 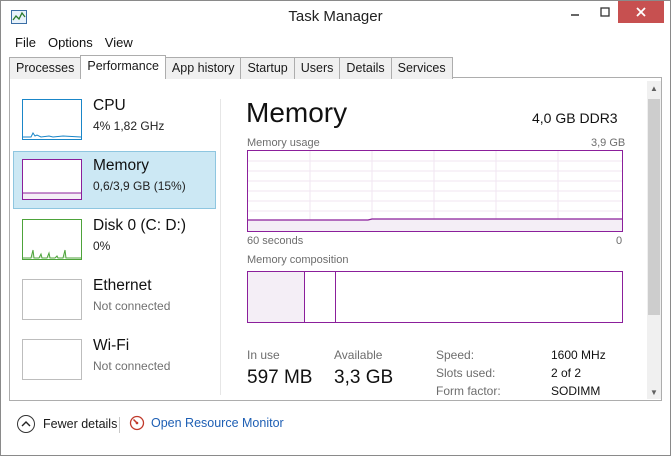 What do you see at coordinates (365, 68) in the screenshot?
I see `tab-details: Details` at bounding box center [365, 68].